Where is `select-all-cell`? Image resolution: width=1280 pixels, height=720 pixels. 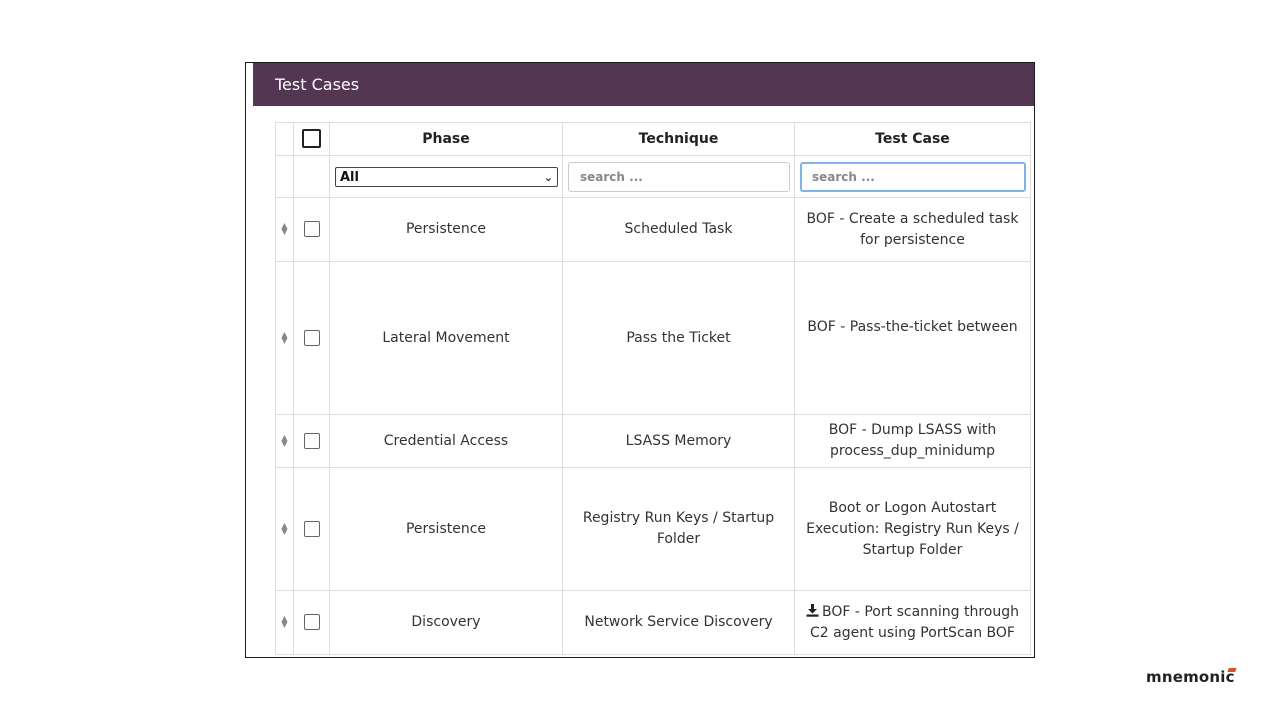 select-all-cell is located at coordinates (311, 139).